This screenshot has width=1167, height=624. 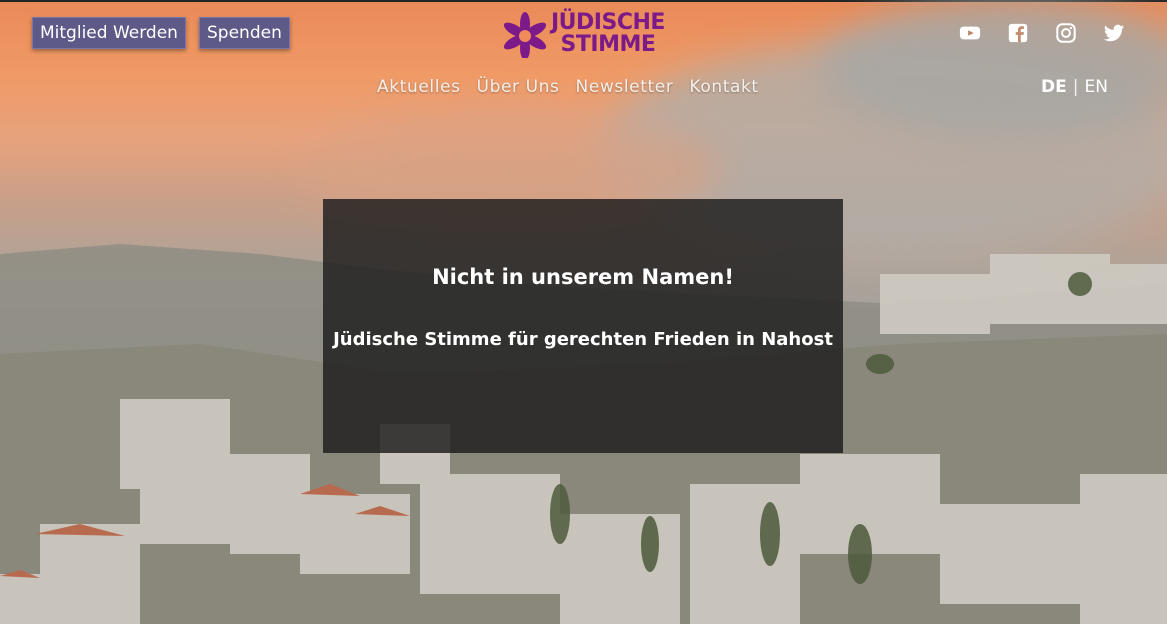 I want to click on nav-item-aktuelles: Aktuelles, so click(x=419, y=87).